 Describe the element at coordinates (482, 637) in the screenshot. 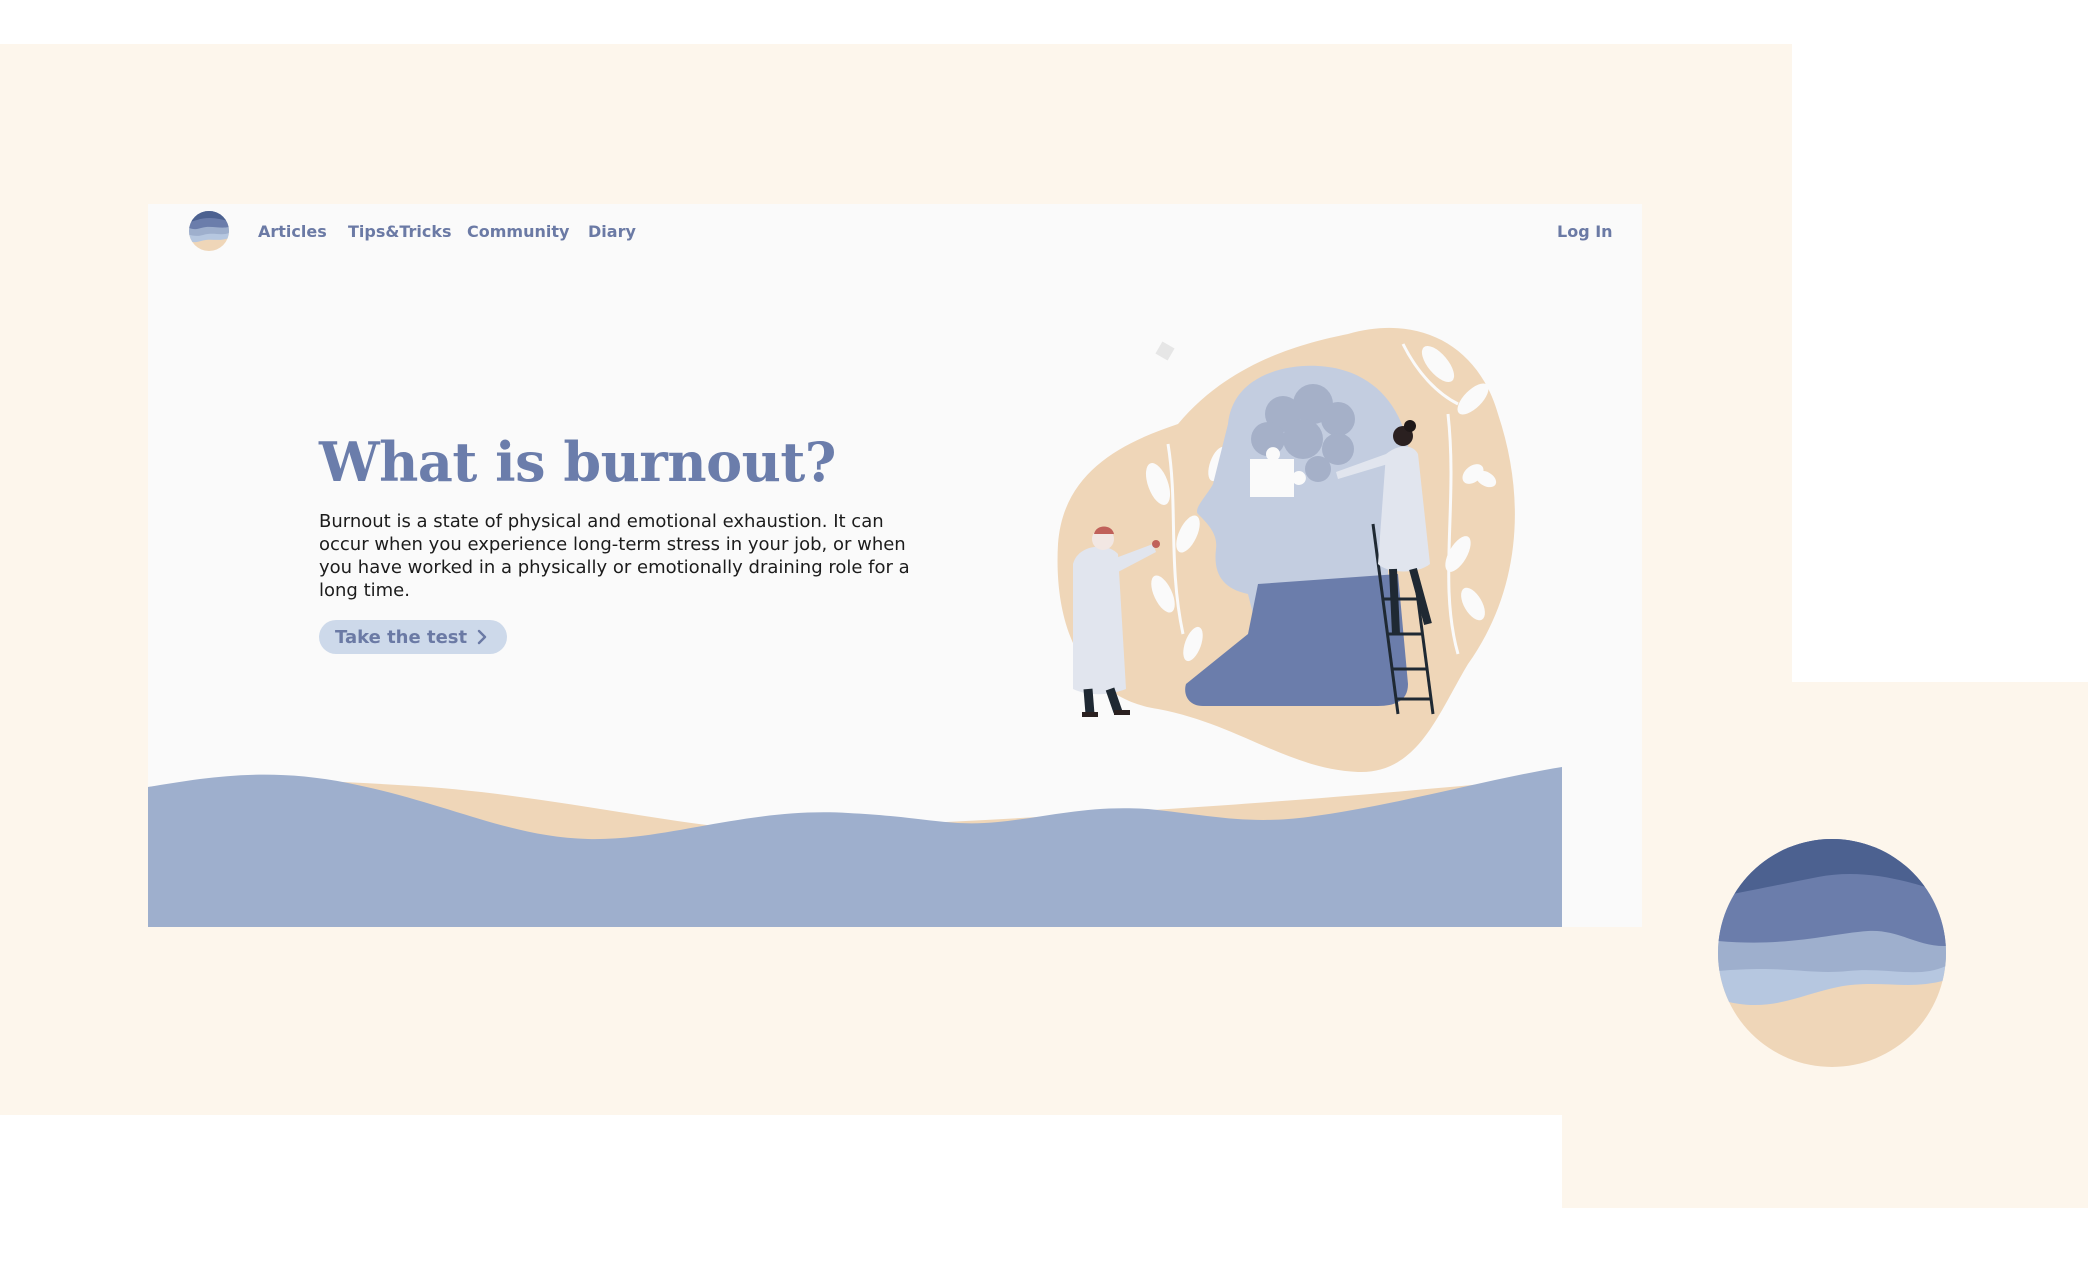

I see `chevron-right-icon` at that location.